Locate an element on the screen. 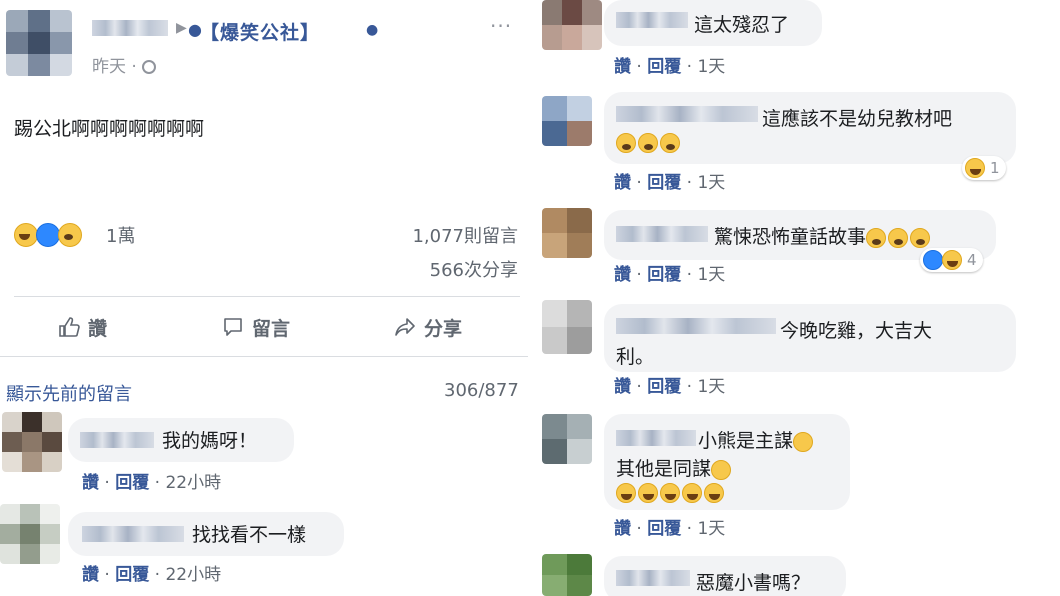  comment-meta: 讚 · 回覆 · 22小時 is located at coordinates (152, 575).